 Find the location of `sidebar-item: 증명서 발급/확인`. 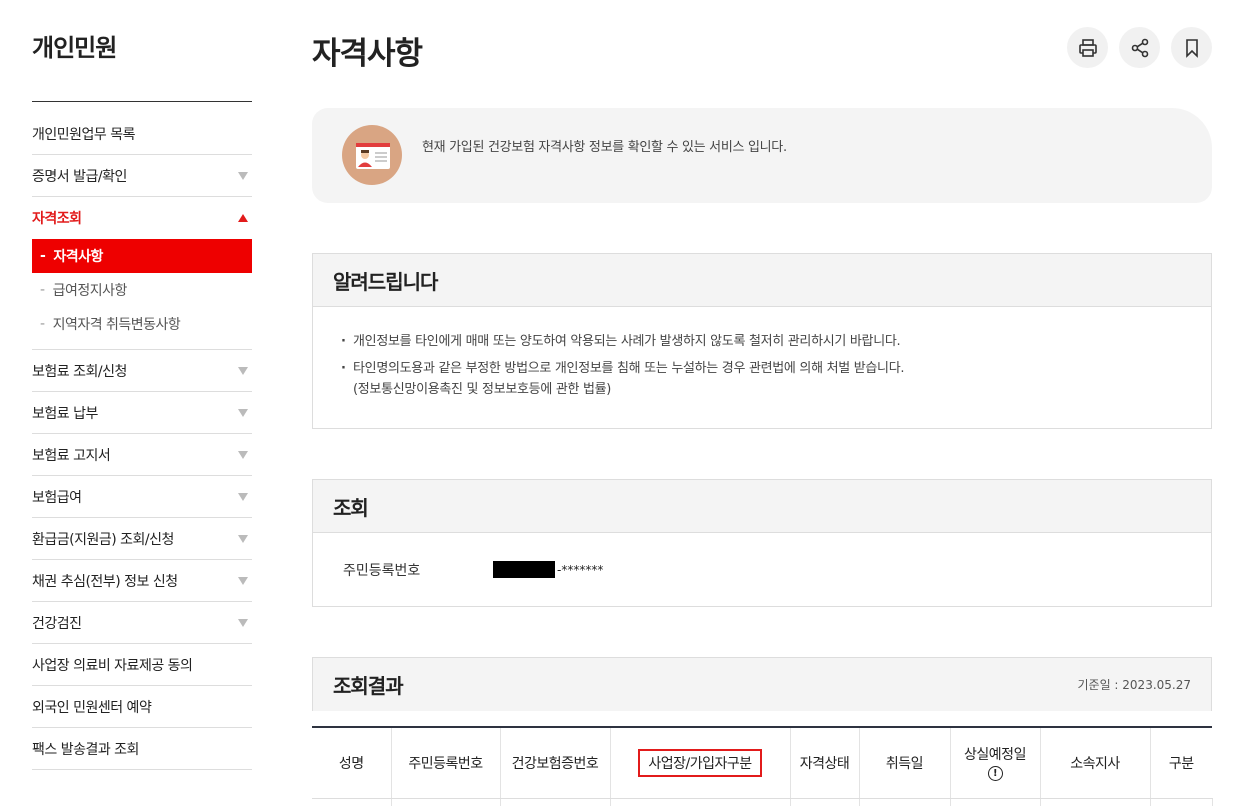

sidebar-item: 증명서 발급/확인 is located at coordinates (142, 176).